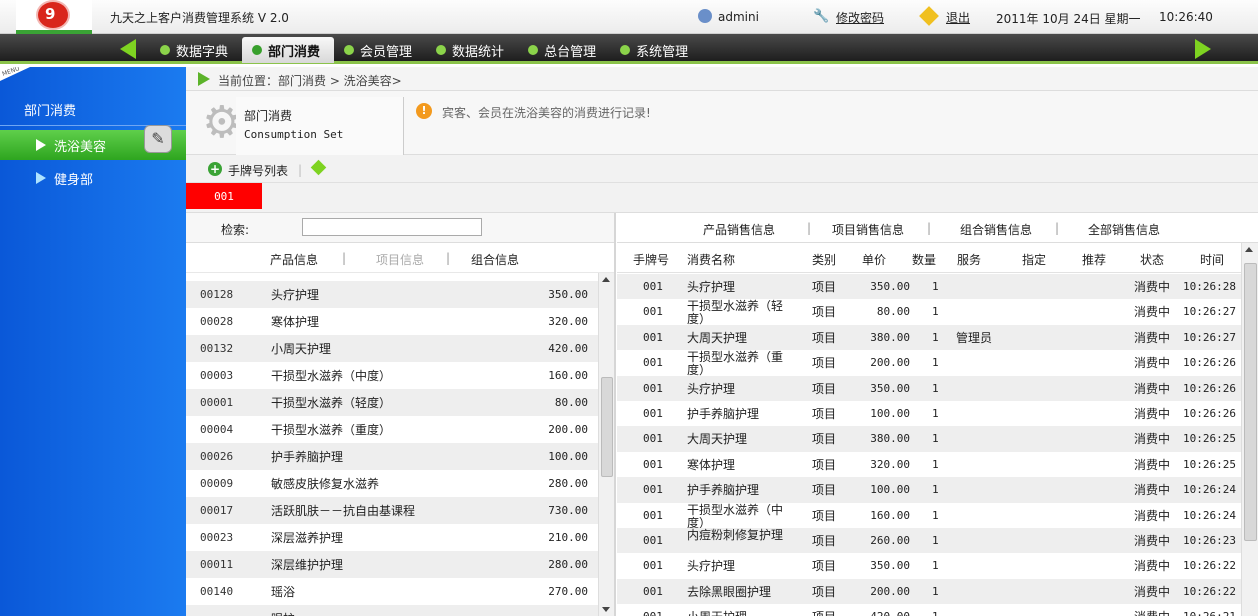 The image size is (1258, 616). I want to click on sales-time: 10:26:22, so click(1209, 591).